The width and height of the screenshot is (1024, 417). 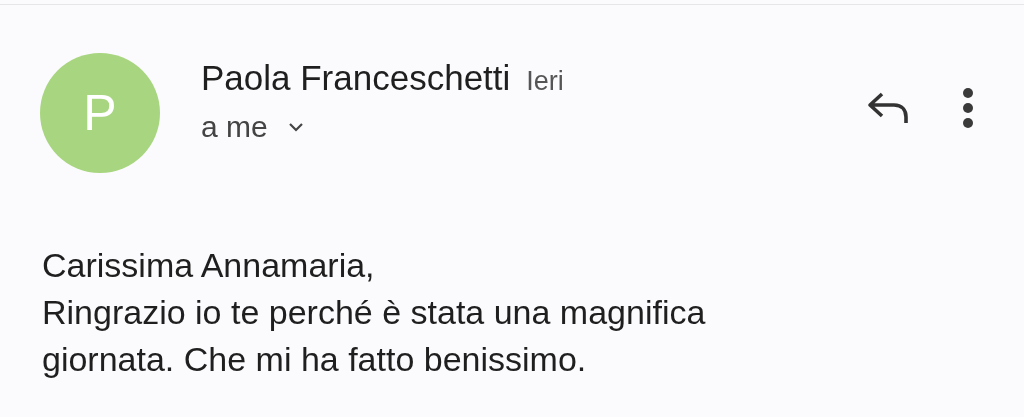 What do you see at coordinates (295, 127) in the screenshot?
I see `chevron-down-icon` at bounding box center [295, 127].